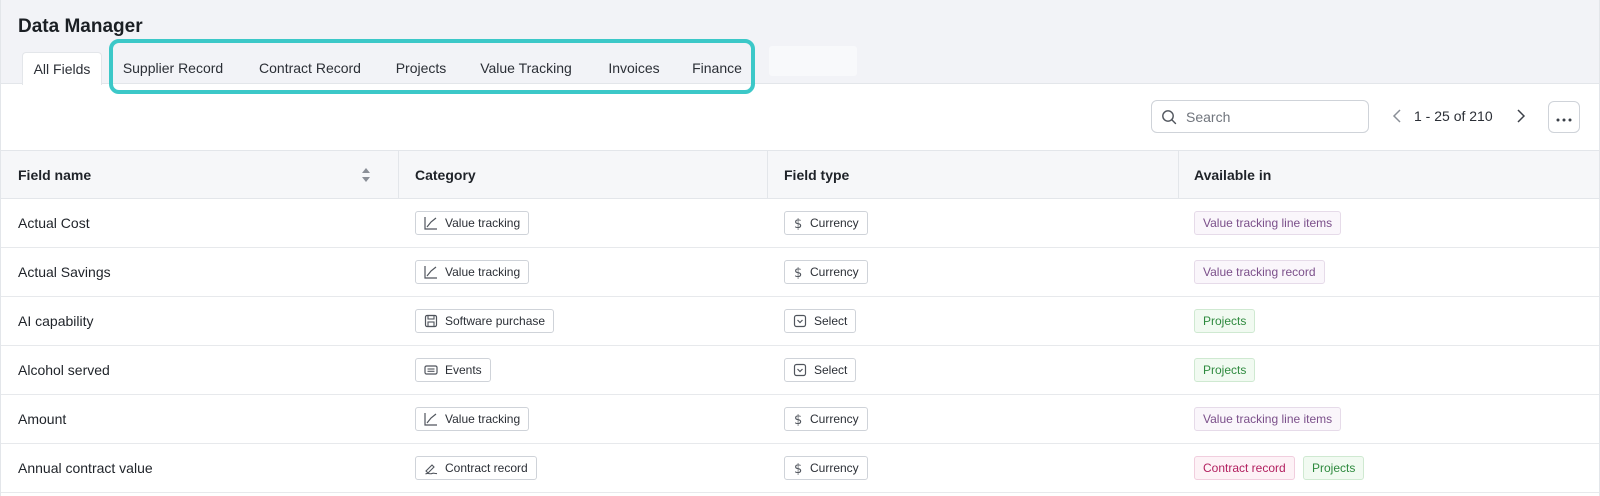 This screenshot has width=1600, height=496. I want to click on search-input, so click(1271, 116).